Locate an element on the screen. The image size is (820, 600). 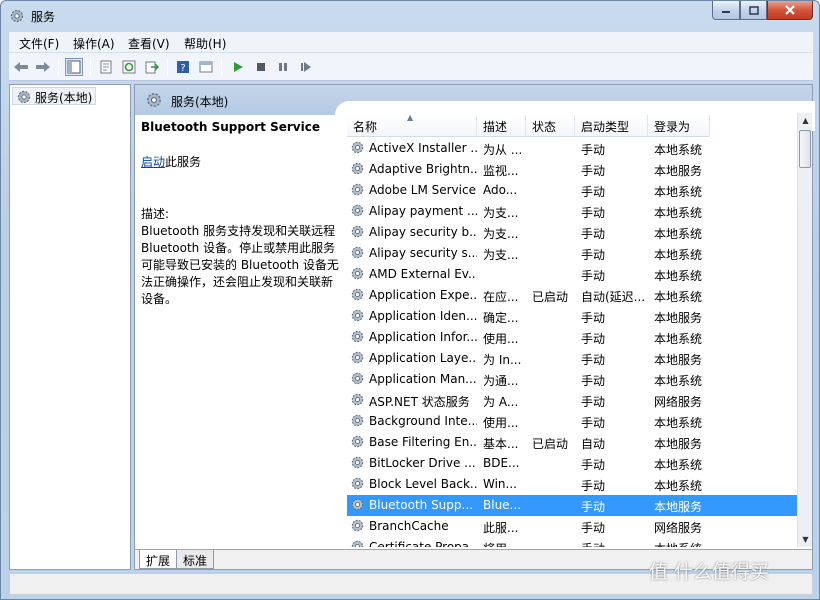
column-header-label: 启动类型 is located at coordinates (605, 127).